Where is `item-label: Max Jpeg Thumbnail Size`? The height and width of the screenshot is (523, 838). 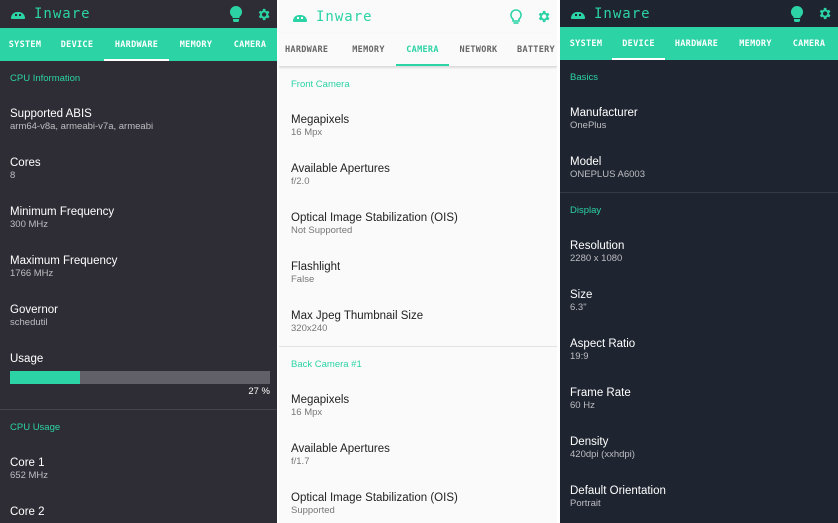
item-label: Max Jpeg Thumbnail Size is located at coordinates (357, 316).